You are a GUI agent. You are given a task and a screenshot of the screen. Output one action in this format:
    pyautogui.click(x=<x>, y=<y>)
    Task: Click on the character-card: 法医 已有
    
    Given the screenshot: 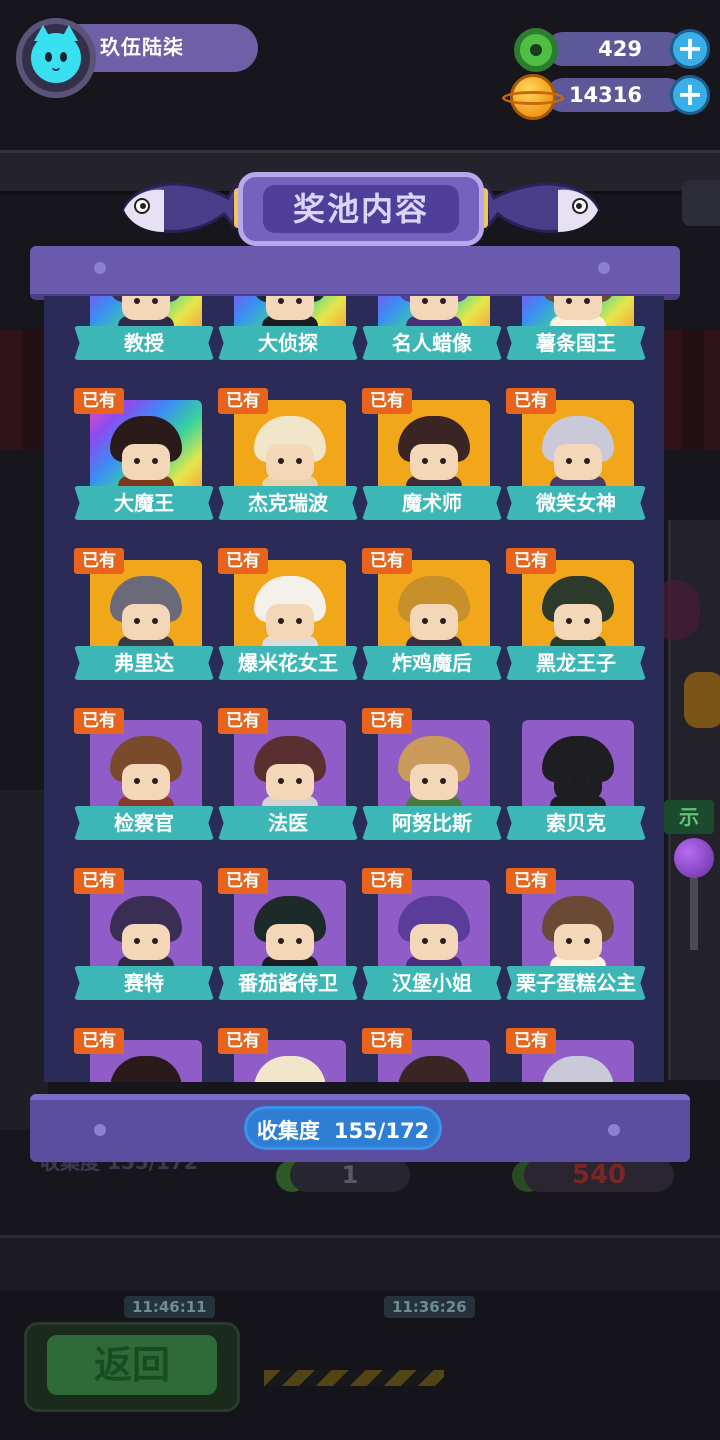 What is the action you would take?
    pyautogui.click(x=288, y=777)
    